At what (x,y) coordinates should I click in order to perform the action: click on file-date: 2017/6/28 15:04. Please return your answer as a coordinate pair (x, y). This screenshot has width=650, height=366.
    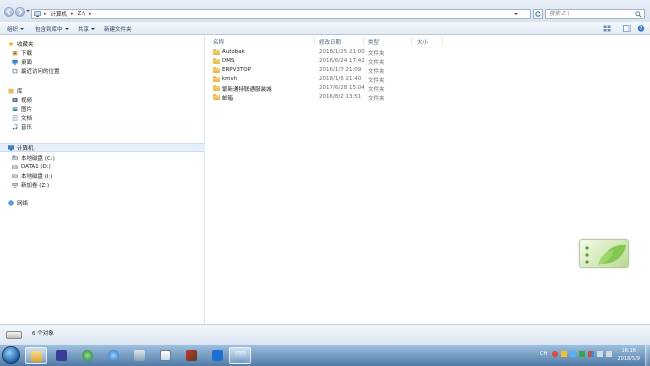
    Looking at the image, I should click on (342, 88).